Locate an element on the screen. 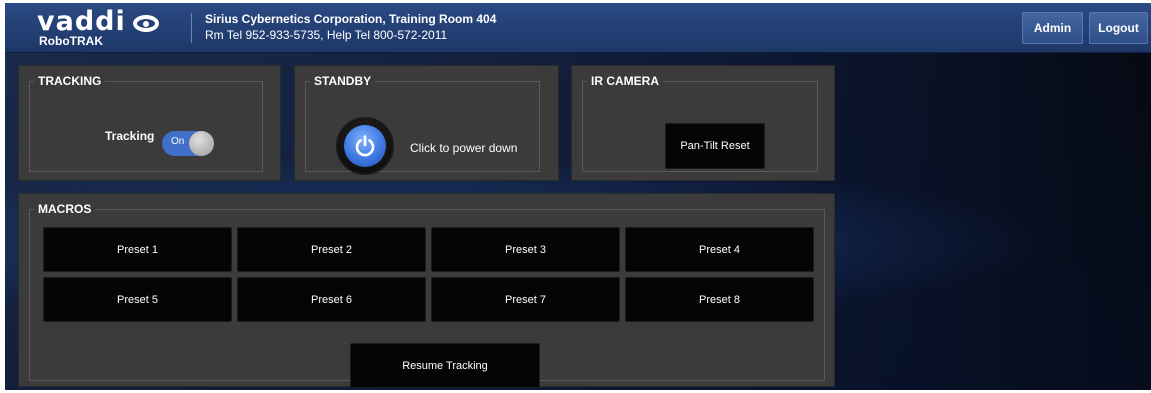 The width and height of the screenshot is (1151, 393). standby-panel: STANDBY Click to power down is located at coordinates (426, 123).